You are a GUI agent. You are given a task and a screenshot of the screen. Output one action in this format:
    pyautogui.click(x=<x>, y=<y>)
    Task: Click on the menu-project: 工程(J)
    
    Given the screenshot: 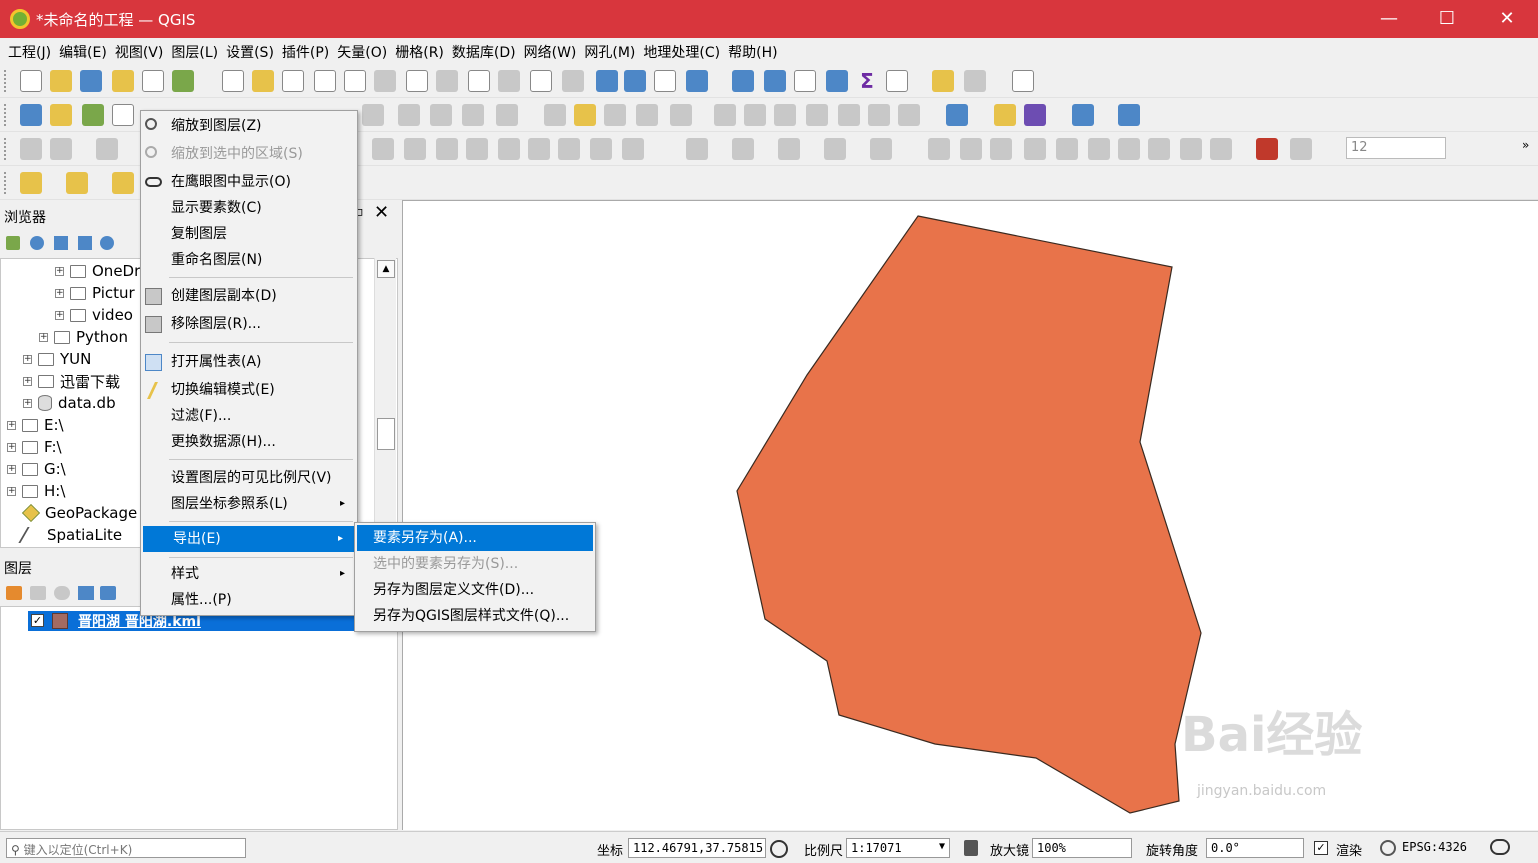 What is the action you would take?
    pyautogui.click(x=29, y=51)
    